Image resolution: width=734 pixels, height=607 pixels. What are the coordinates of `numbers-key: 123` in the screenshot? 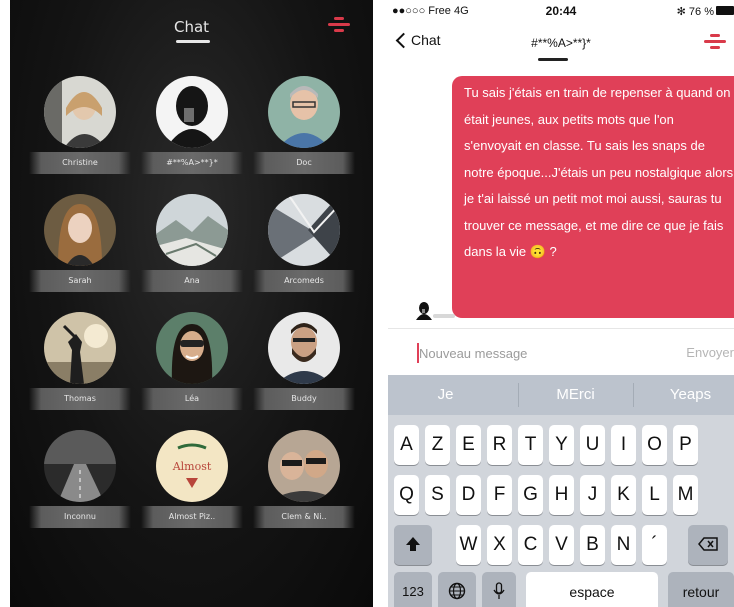 It's located at (413, 589).